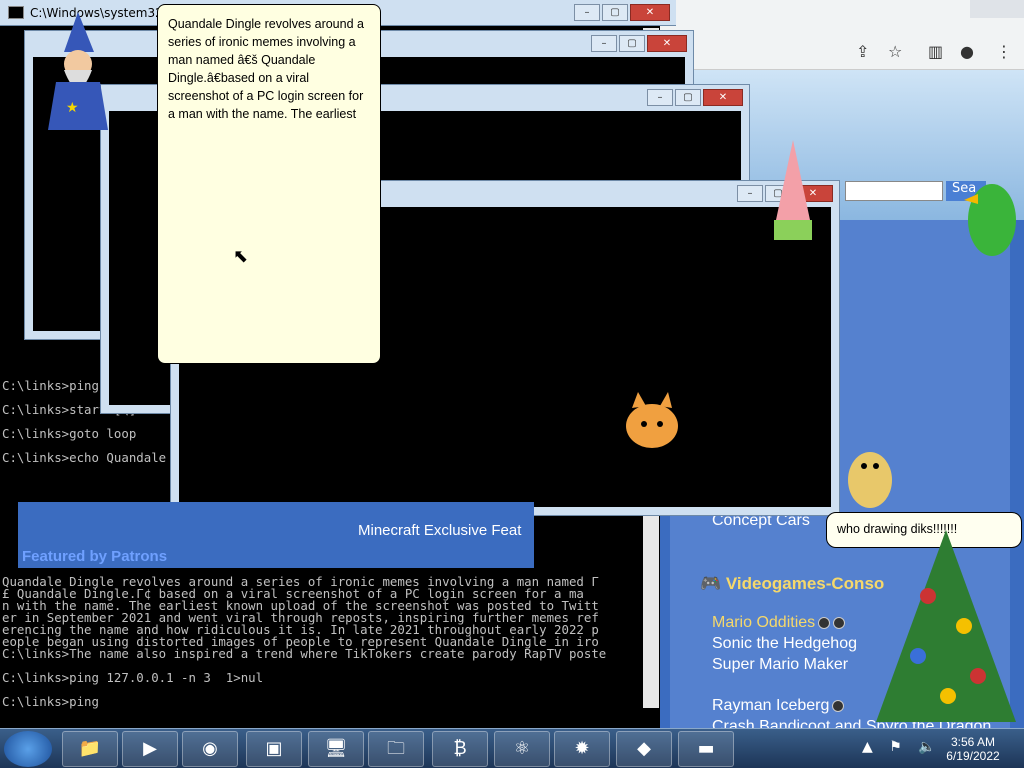 This screenshot has width=1024, height=768. I want to click on folder-icon: 🗀, so click(396, 749).